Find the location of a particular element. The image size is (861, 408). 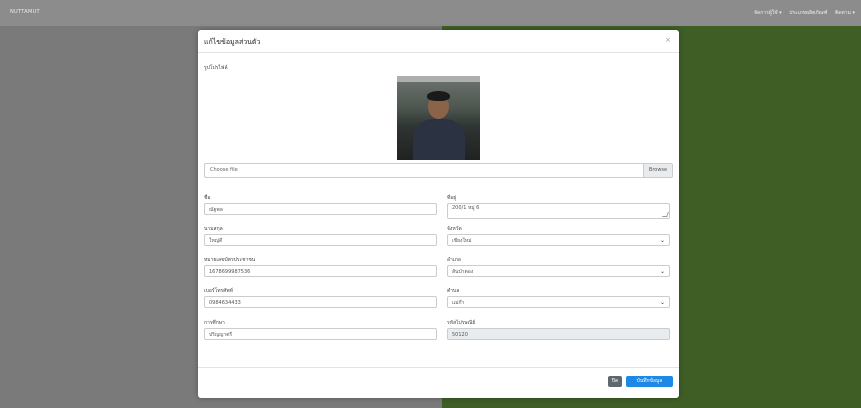

education-label: การศึกษา is located at coordinates (214, 323).